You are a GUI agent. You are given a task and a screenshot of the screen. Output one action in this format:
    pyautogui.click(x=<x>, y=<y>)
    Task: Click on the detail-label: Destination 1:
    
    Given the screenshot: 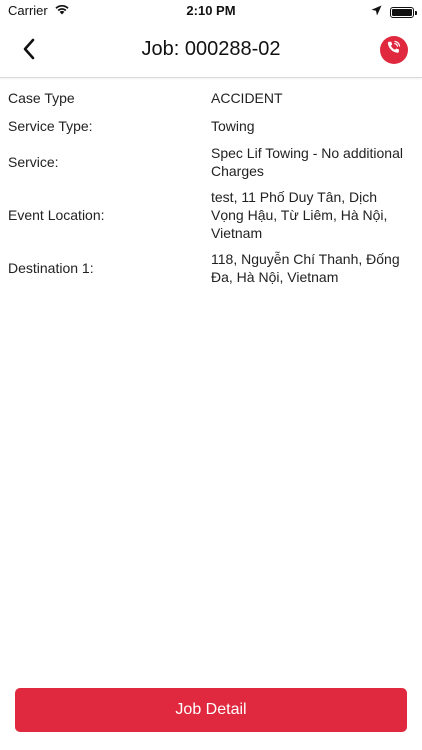 What is the action you would take?
    pyautogui.click(x=51, y=268)
    